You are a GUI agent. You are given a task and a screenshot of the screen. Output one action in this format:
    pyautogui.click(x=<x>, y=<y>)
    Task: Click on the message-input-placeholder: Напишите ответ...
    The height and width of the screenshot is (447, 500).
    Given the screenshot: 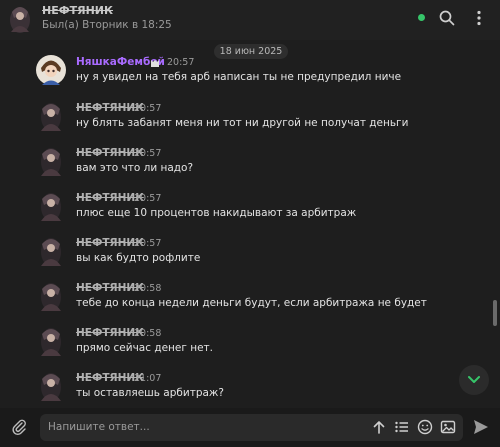 What is the action you would take?
    pyautogui.click(x=99, y=427)
    